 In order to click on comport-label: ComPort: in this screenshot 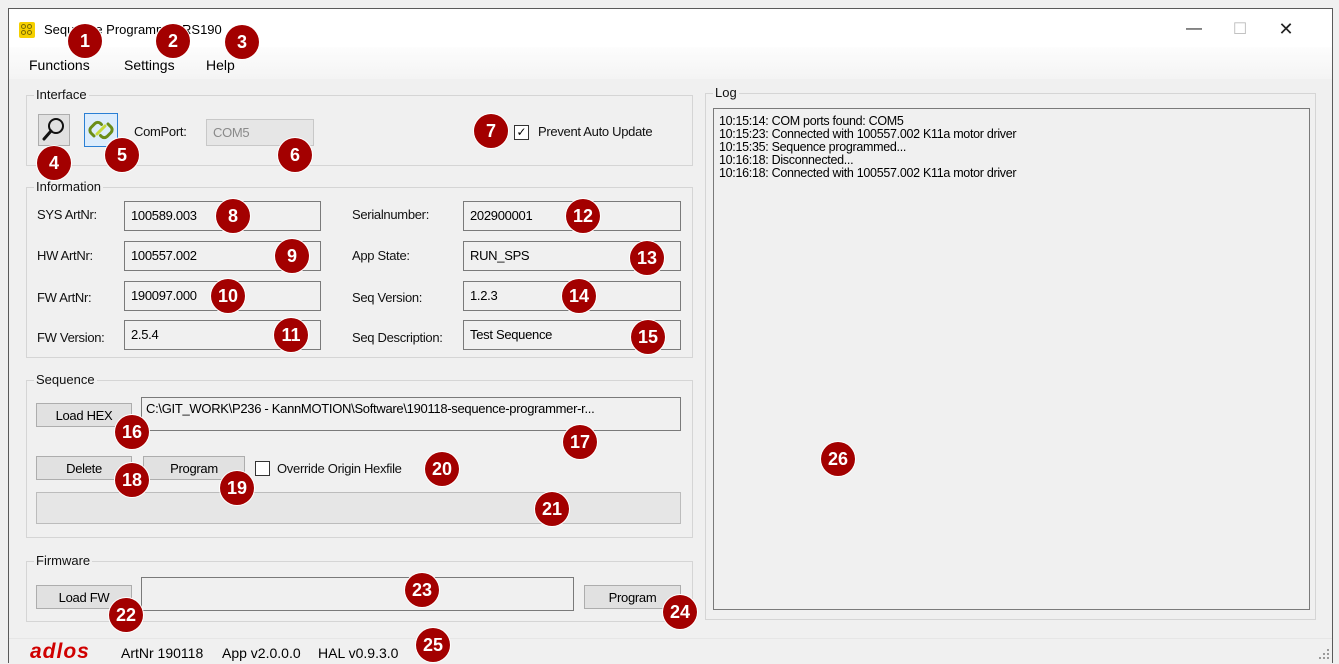, I will do `click(160, 131)`.